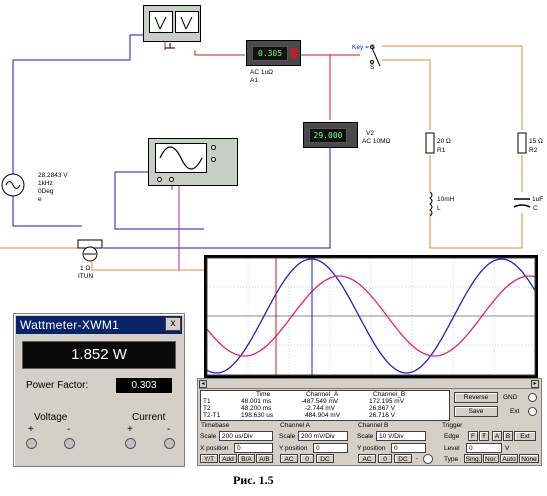 The width and height of the screenshot is (547, 496). Describe the element at coordinates (441, 150) in the screenshot. I see `r1-name: R1` at that location.